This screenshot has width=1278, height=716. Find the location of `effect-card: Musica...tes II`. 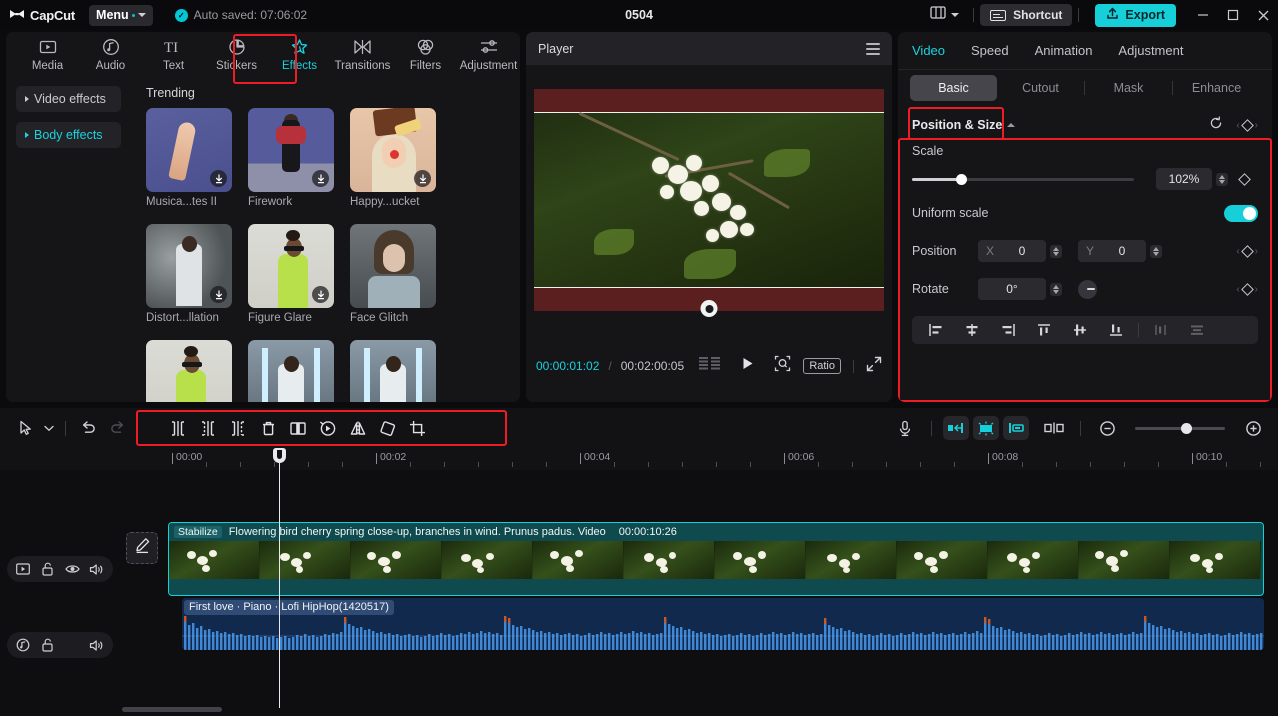

effect-card: Musica...tes II is located at coordinates (189, 158).